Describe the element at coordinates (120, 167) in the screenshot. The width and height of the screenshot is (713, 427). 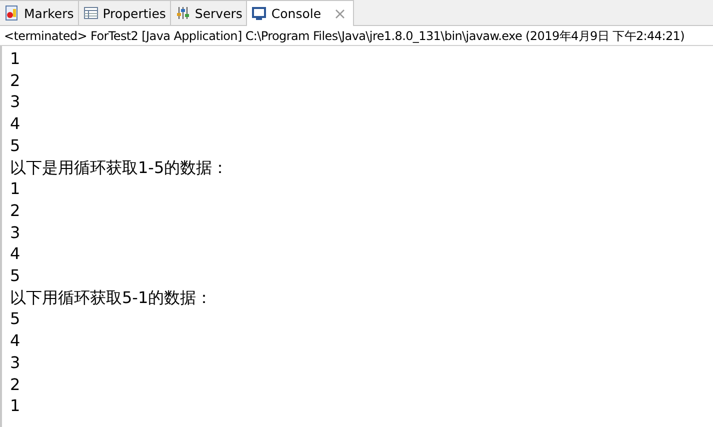
I see `console-line: 以下是用循环获取1-5的数据：` at that location.